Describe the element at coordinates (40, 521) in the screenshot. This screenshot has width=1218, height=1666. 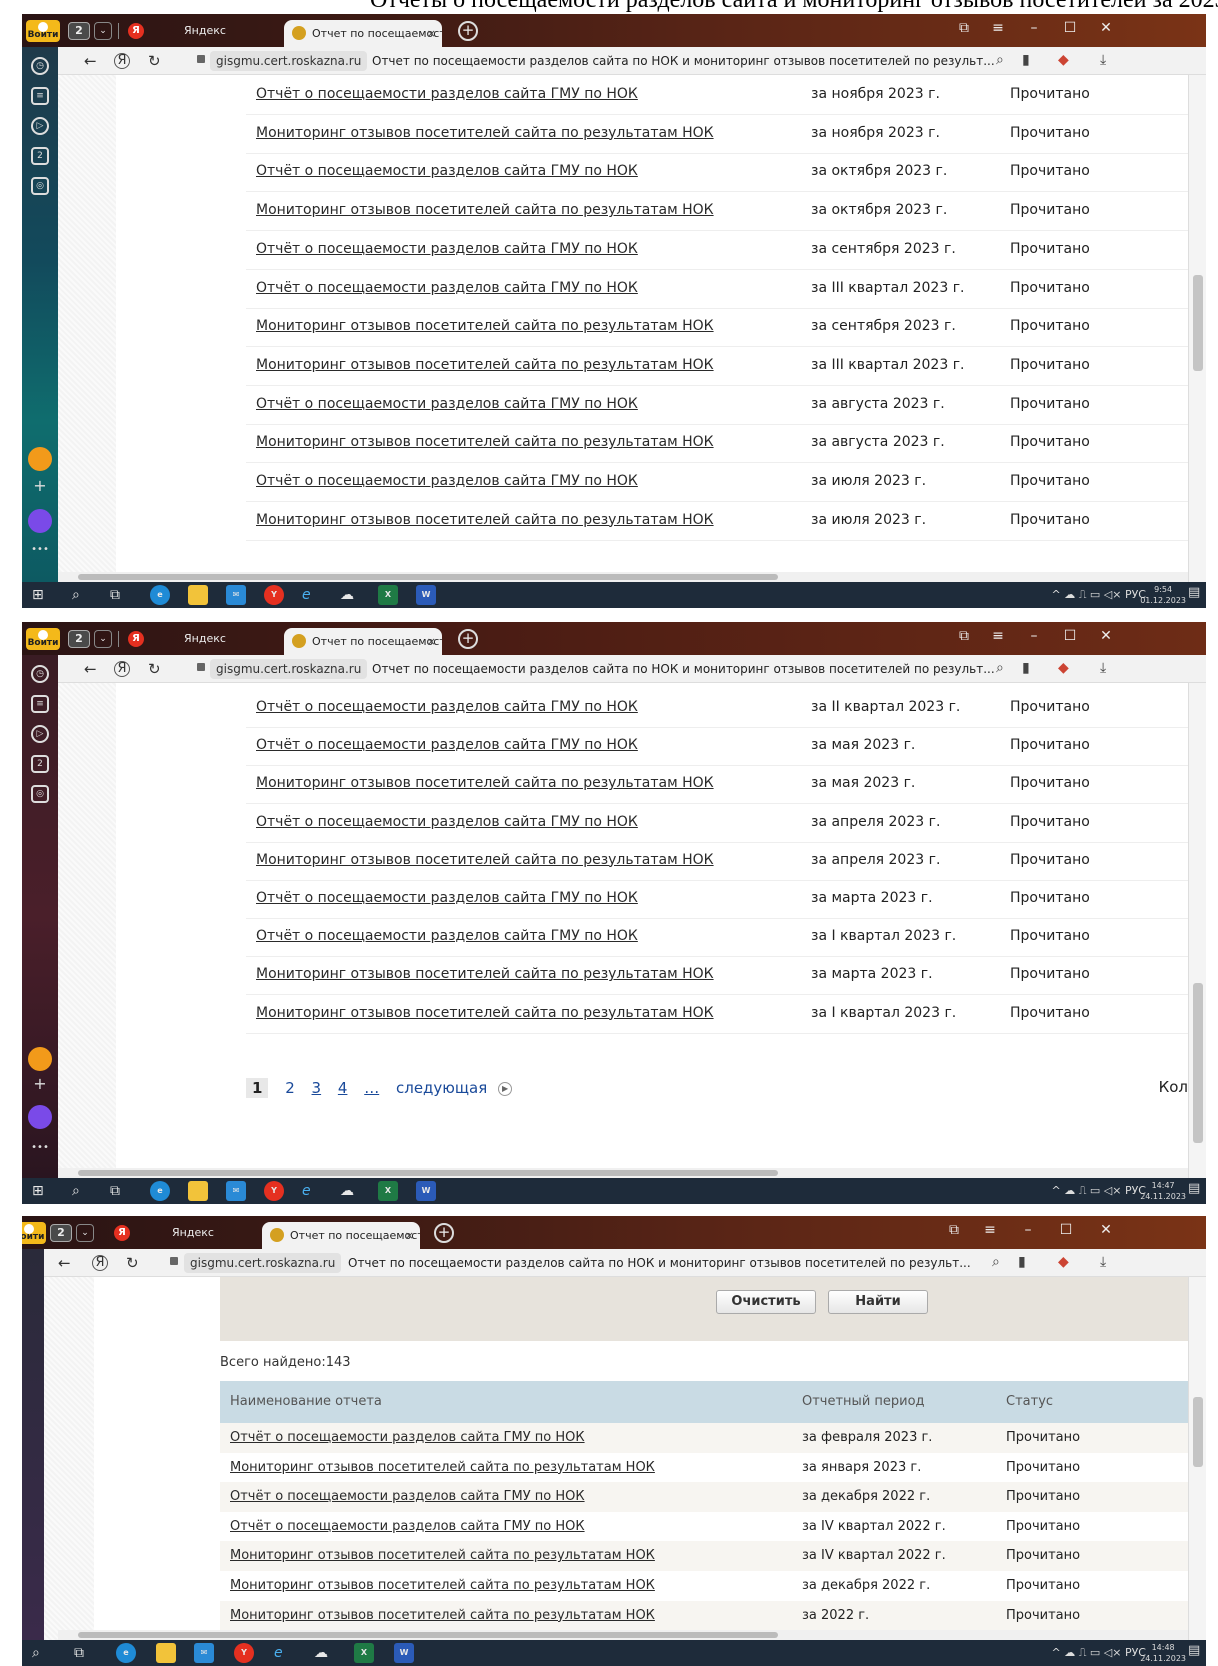
I see `alice-icon` at that location.